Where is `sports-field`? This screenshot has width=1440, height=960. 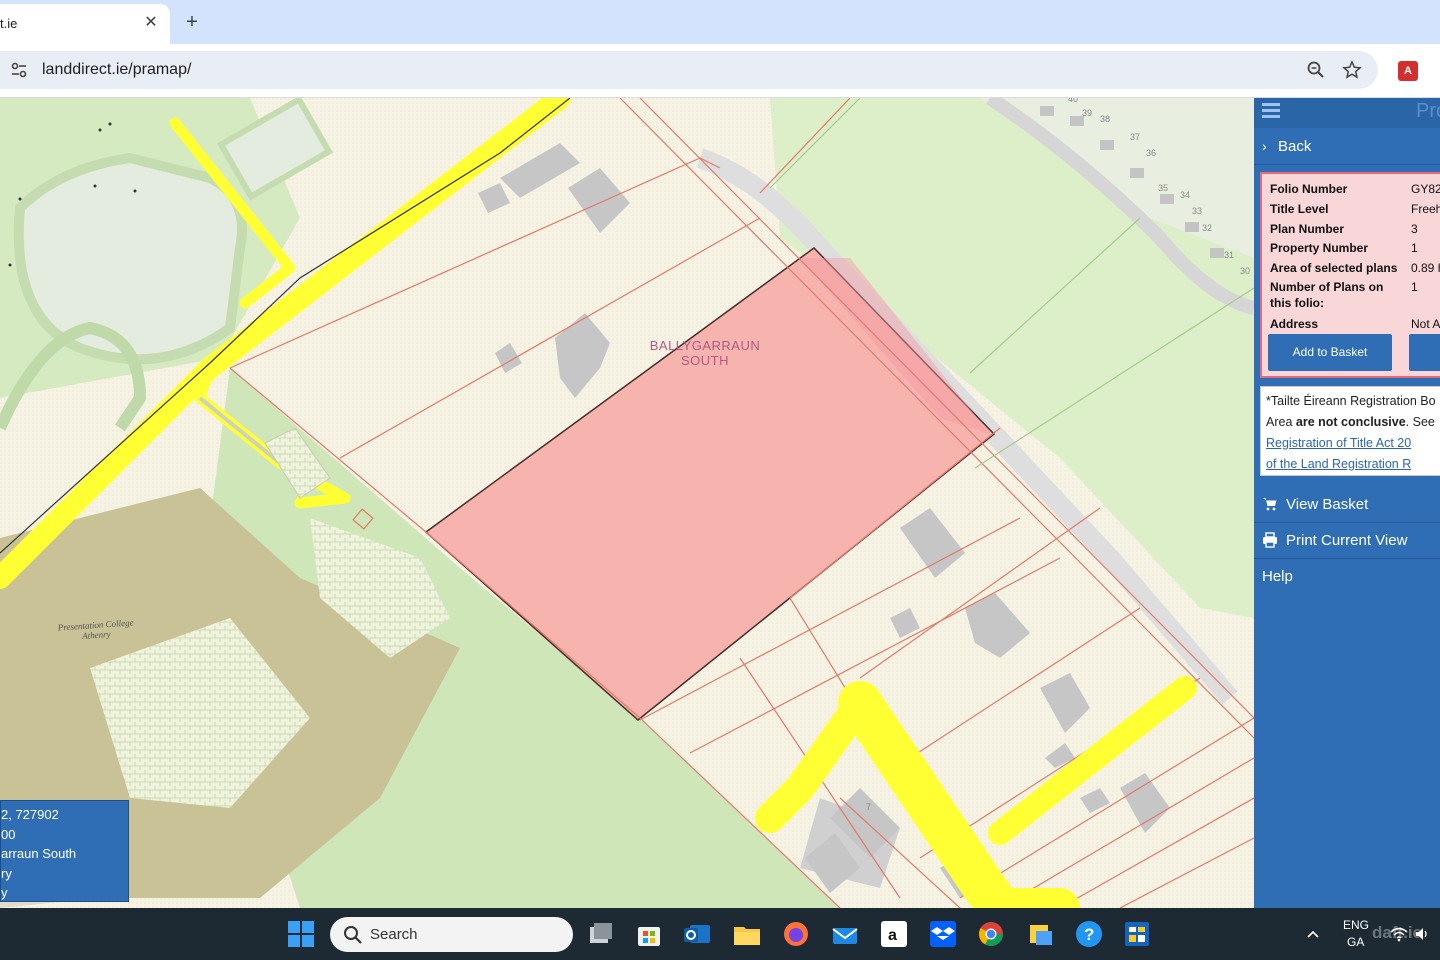
sports-field is located at coordinates (130, 258).